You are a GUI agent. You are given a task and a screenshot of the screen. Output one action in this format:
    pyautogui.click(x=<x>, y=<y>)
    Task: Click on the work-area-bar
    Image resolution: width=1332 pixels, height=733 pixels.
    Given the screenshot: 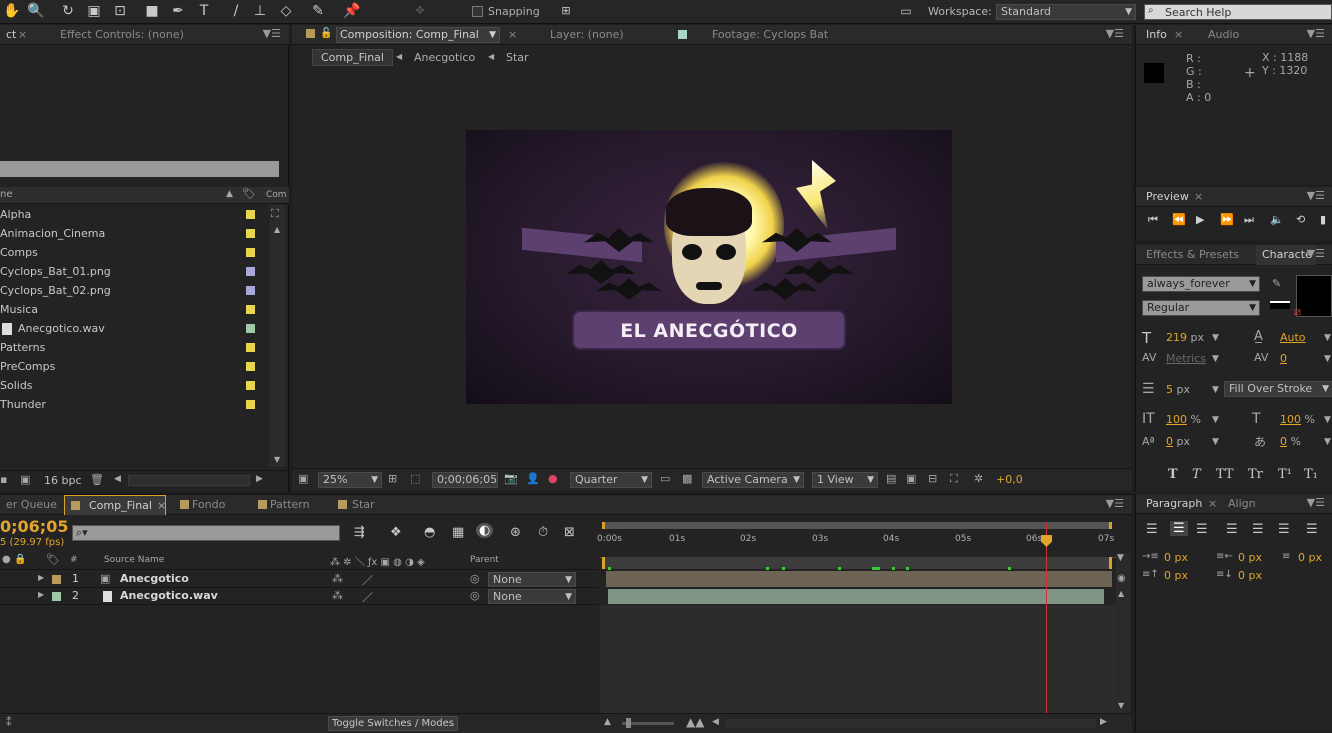 What is the action you would take?
    pyautogui.click(x=857, y=525)
    